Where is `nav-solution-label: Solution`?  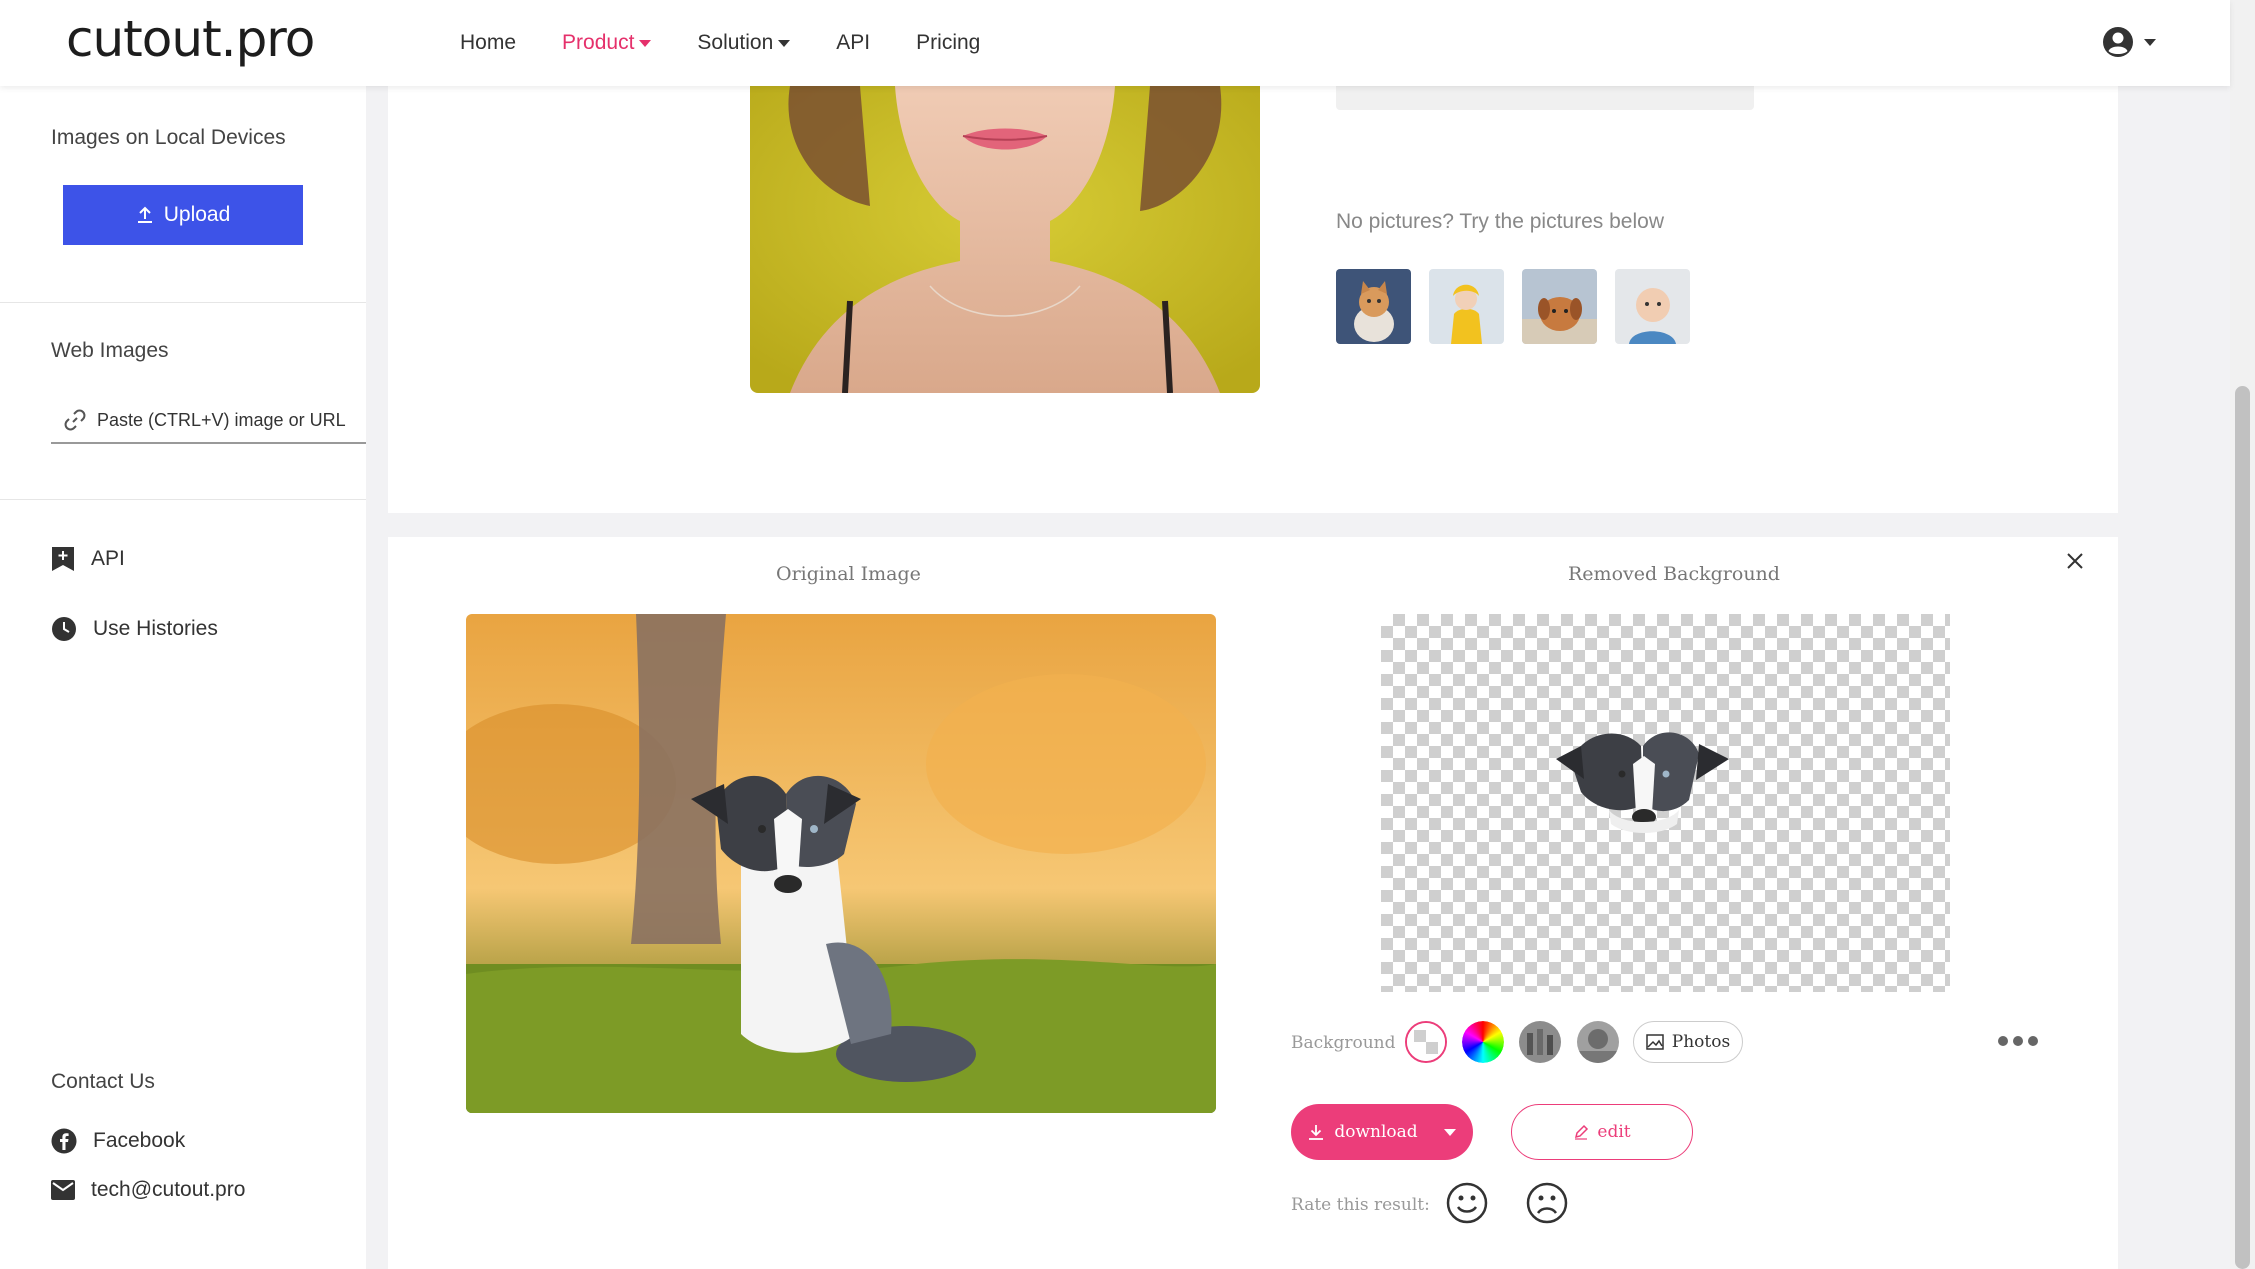
nav-solution-label: Solution is located at coordinates (735, 42).